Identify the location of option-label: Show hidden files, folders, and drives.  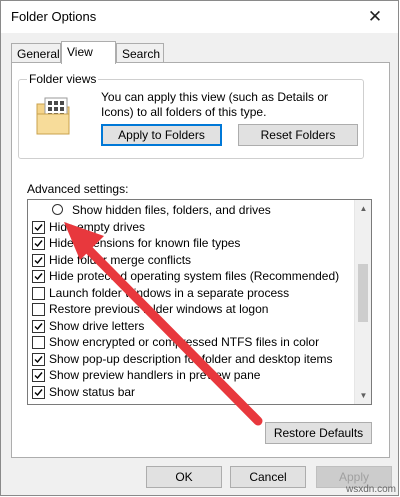
(171, 210).